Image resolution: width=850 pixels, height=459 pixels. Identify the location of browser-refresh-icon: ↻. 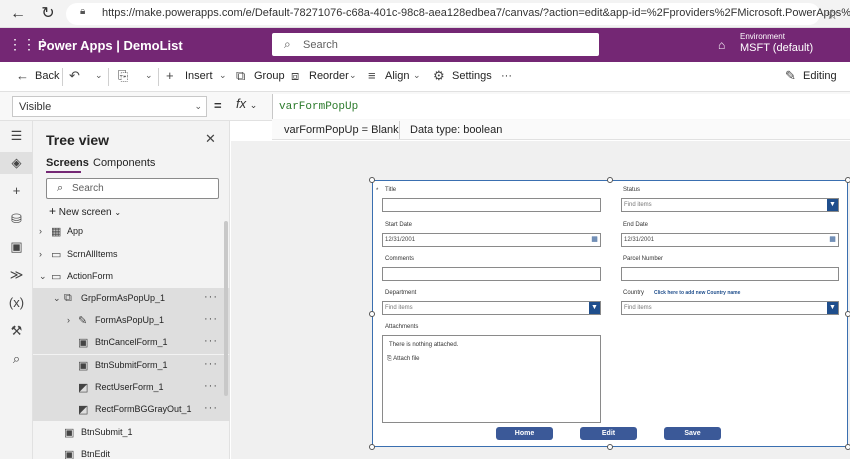
(48, 14).